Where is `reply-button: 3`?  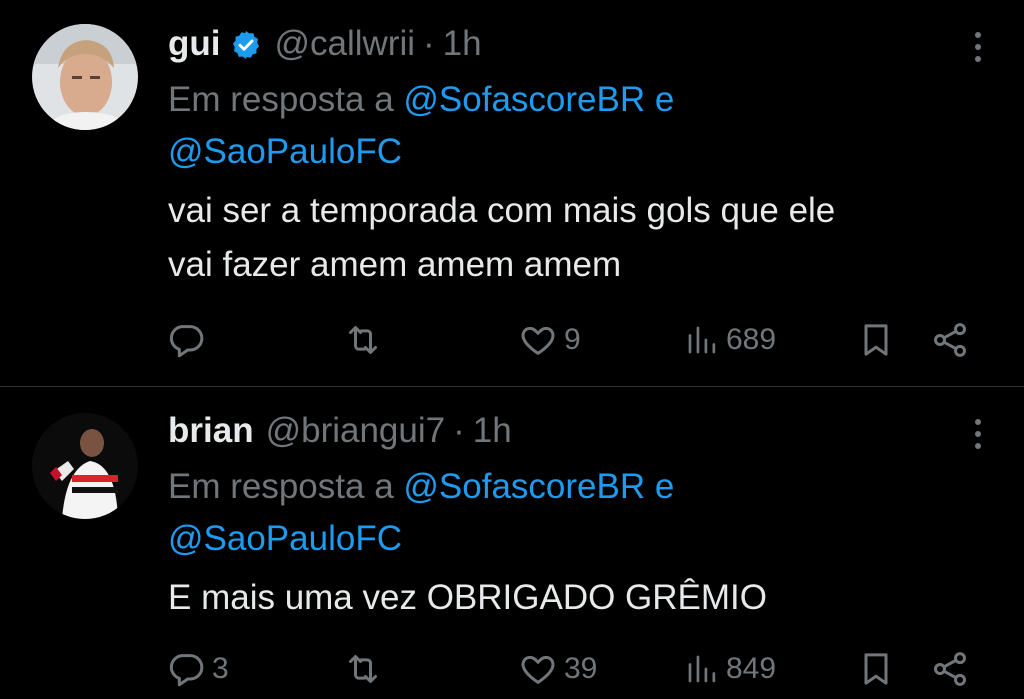 reply-button: 3 is located at coordinates (197, 669).